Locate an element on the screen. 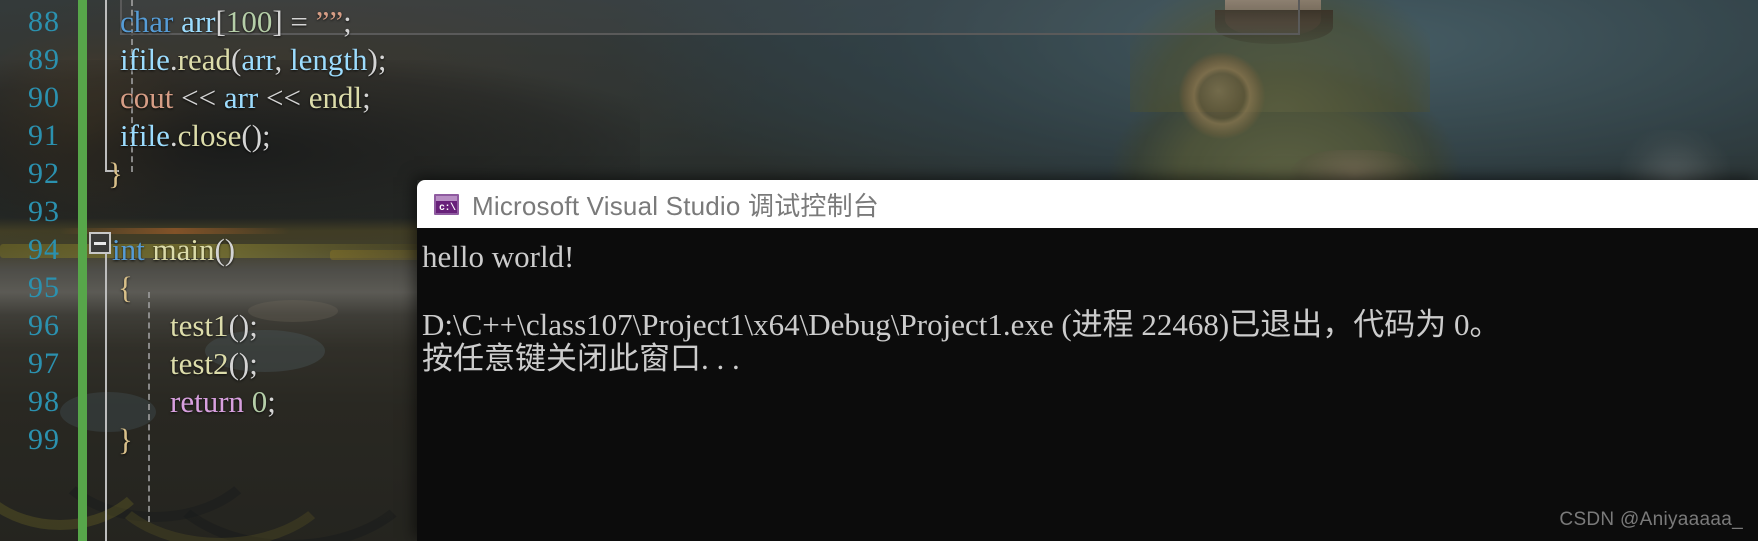 This screenshot has width=1758, height=541. console-title-text: Microsoft Visual Studio 调试控制台 is located at coordinates (675, 205).